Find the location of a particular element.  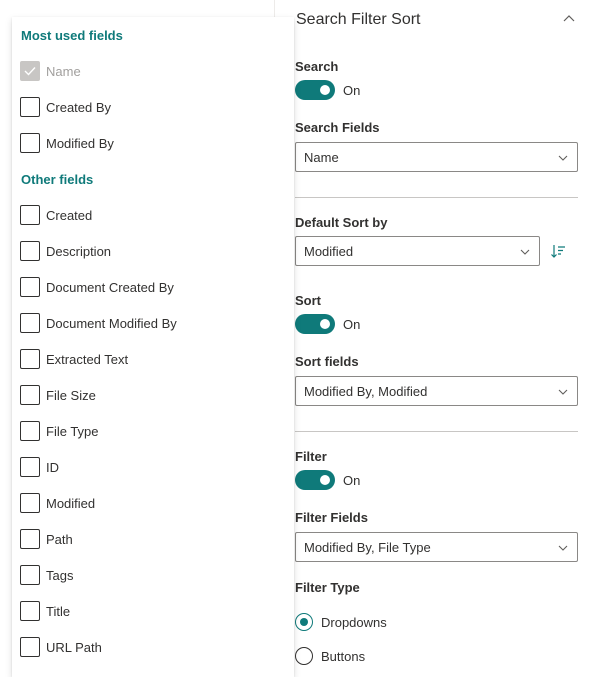

field-label: Modified By is located at coordinates (80, 143).